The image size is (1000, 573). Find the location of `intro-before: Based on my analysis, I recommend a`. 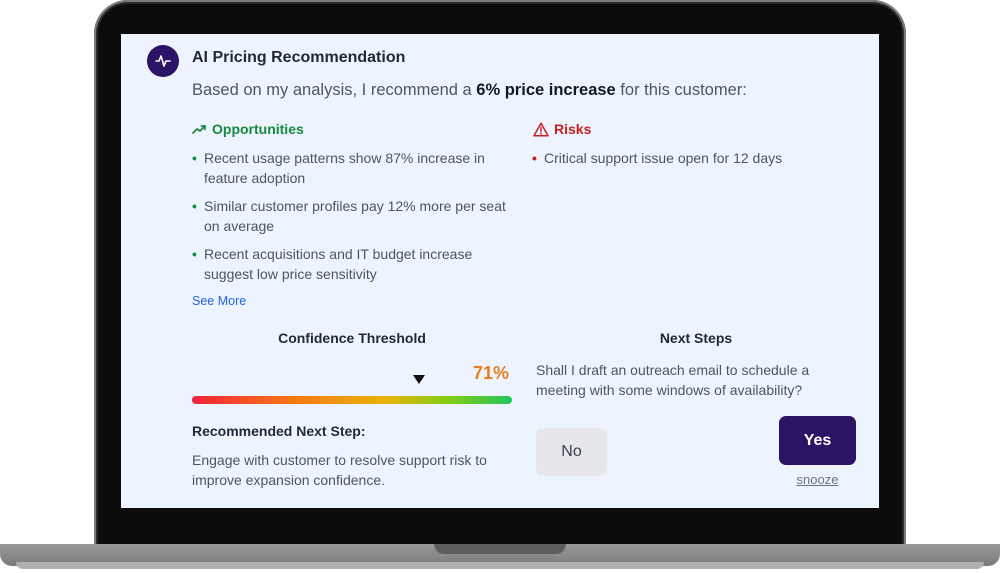

intro-before: Based on my analysis, I recommend a is located at coordinates (334, 90).